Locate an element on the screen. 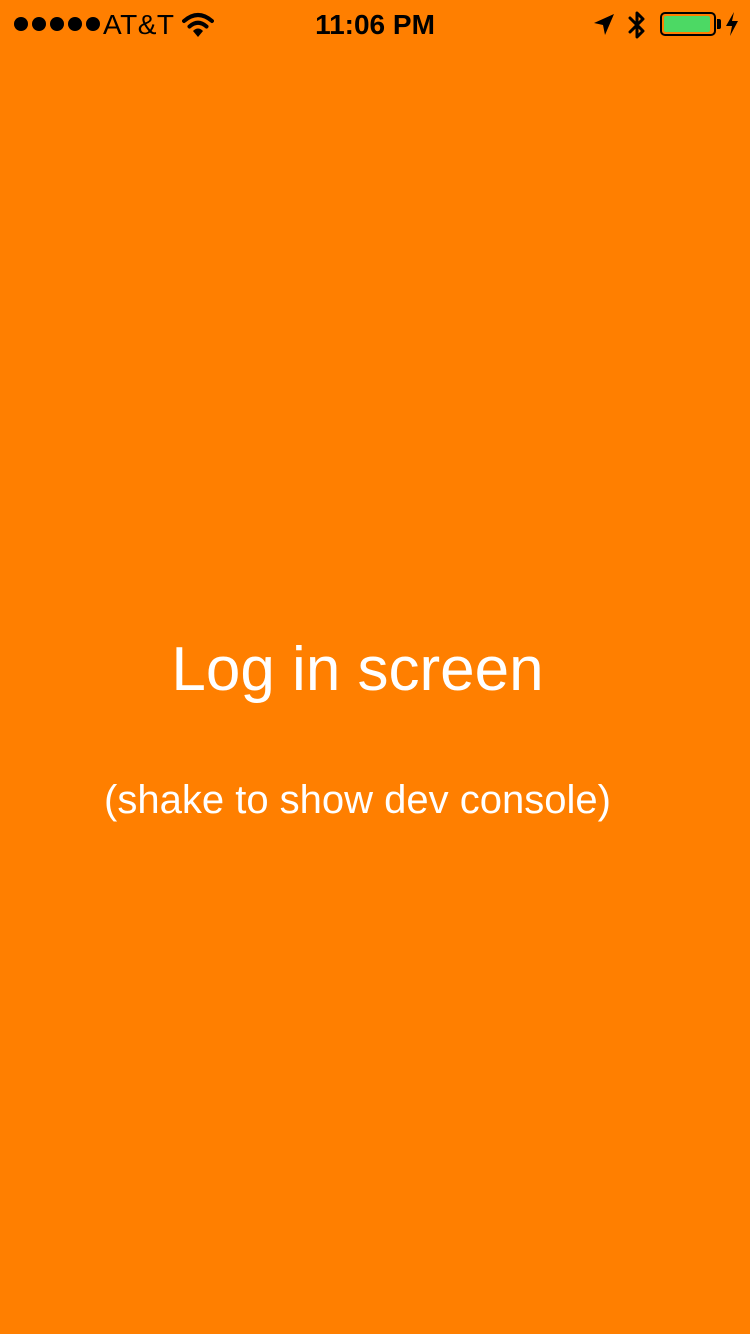  dev-console-hint: (shake to show dev console) is located at coordinates (357, 800).